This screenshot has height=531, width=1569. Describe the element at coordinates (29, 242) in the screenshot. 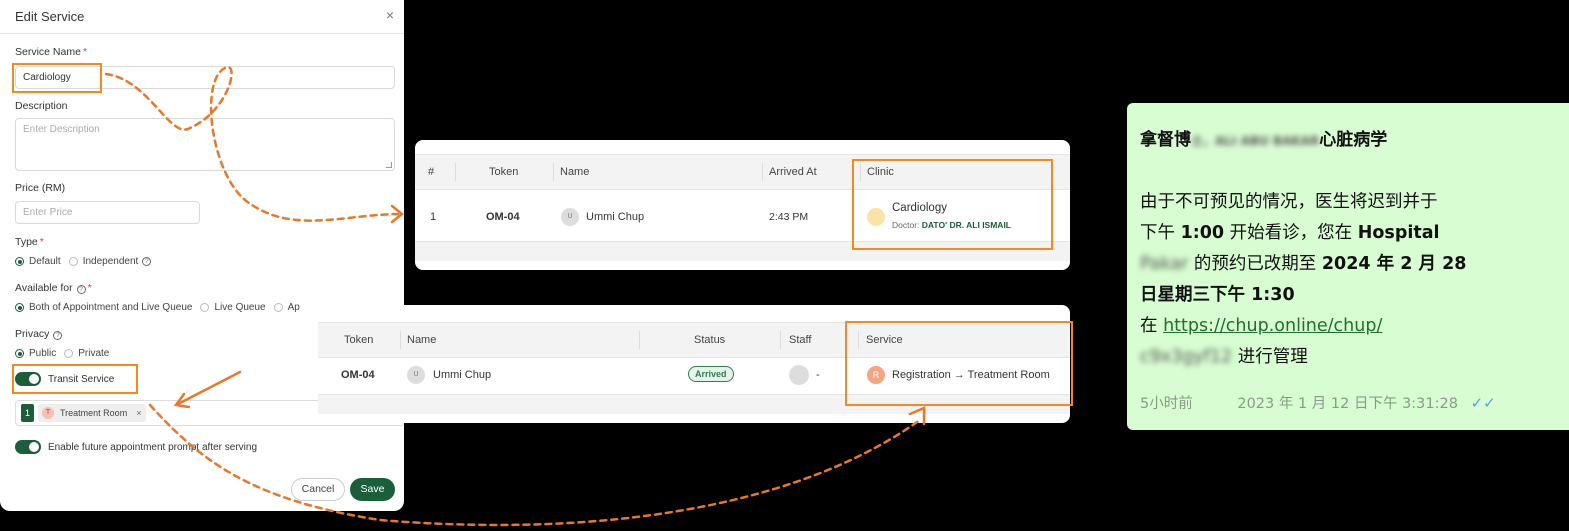

I see `type-label: Type *` at that location.